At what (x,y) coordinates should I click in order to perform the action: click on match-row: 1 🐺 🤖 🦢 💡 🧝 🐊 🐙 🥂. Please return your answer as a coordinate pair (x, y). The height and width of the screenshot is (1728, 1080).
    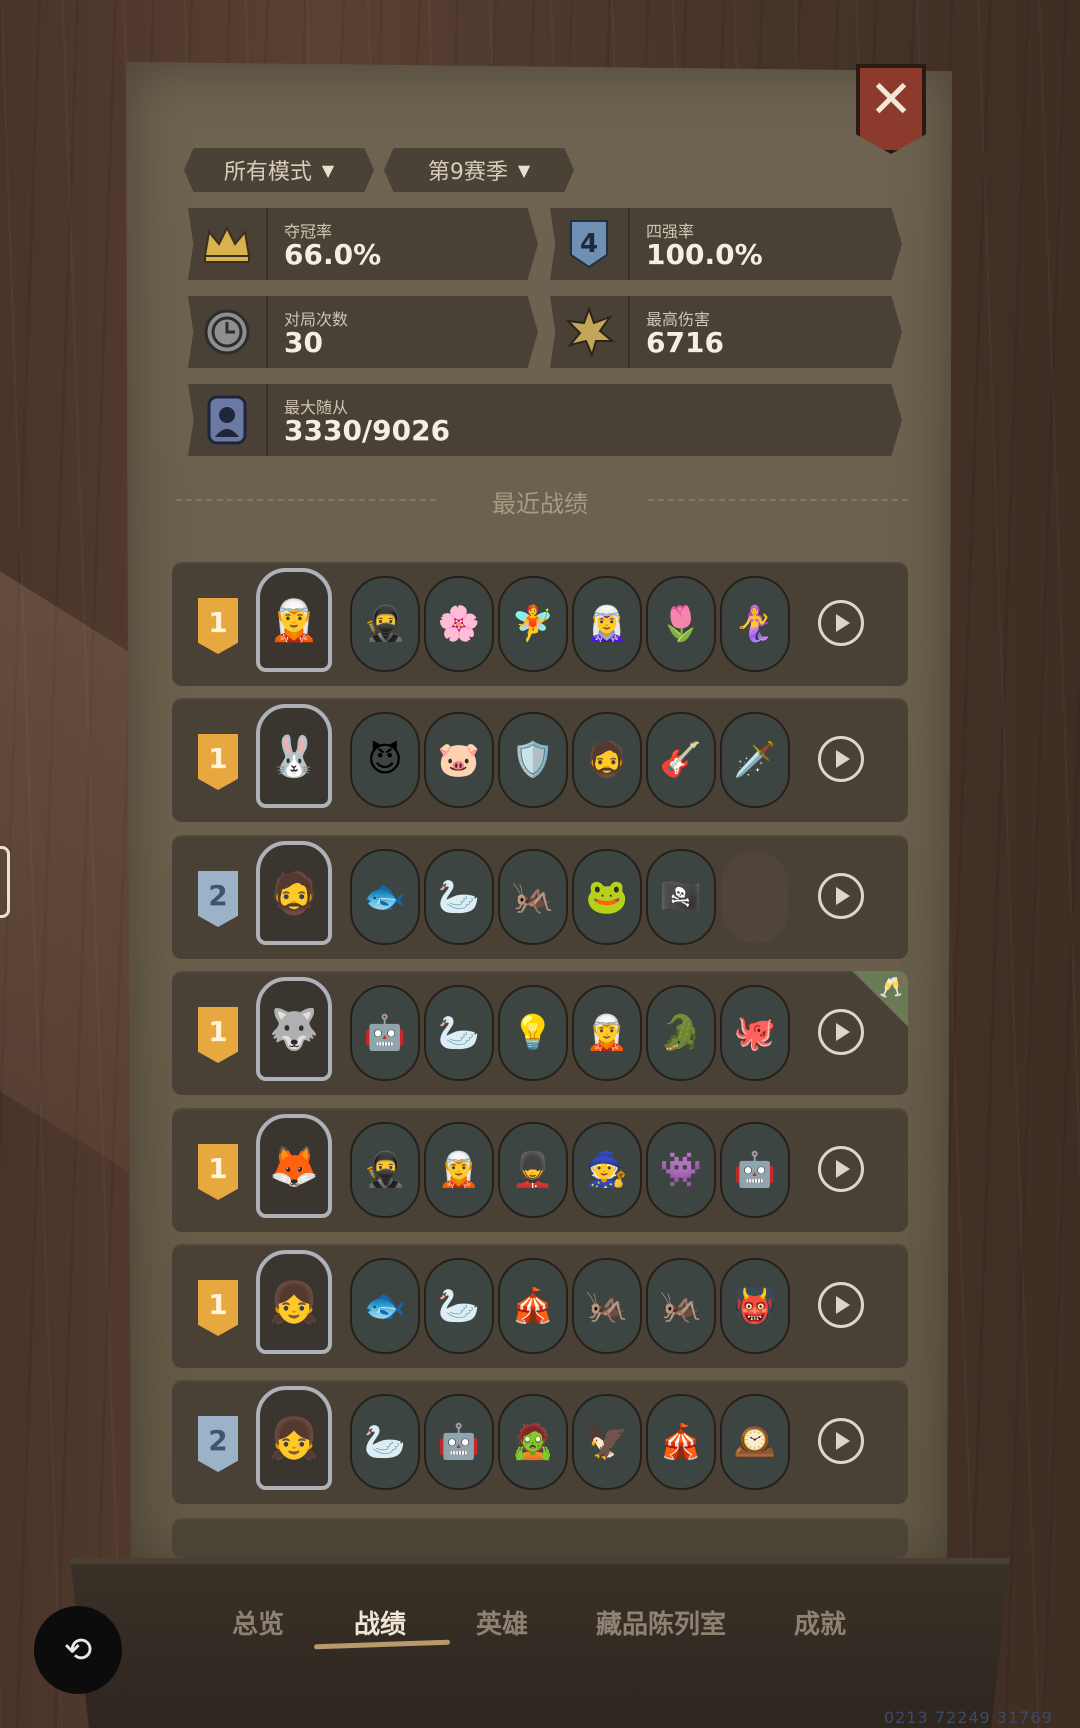
    Looking at the image, I should click on (540, 1033).